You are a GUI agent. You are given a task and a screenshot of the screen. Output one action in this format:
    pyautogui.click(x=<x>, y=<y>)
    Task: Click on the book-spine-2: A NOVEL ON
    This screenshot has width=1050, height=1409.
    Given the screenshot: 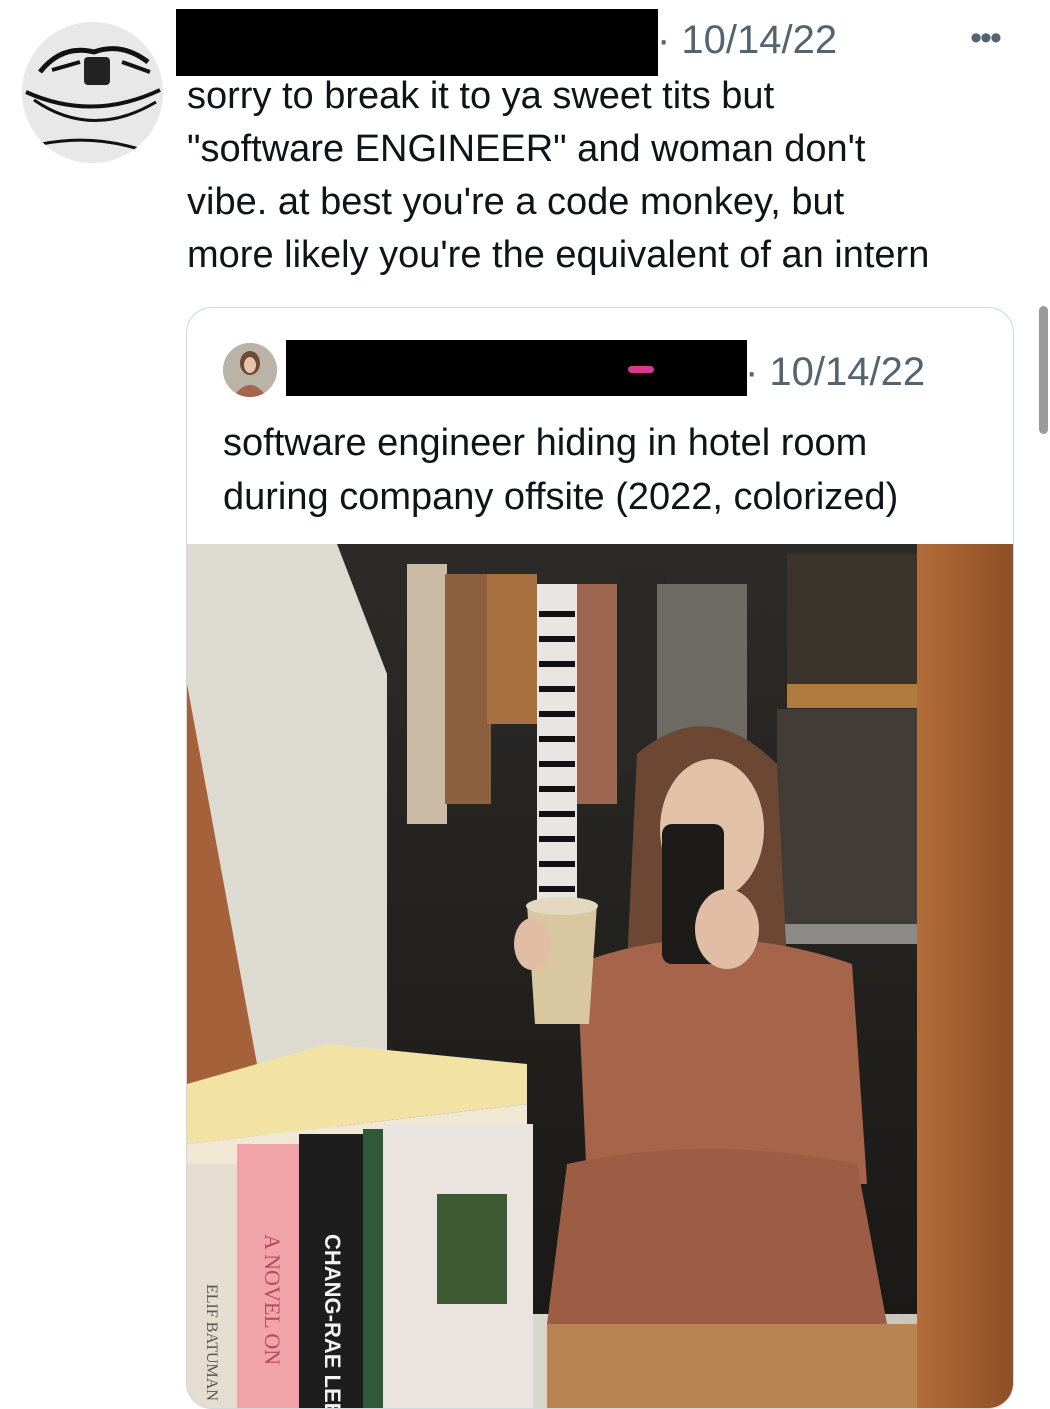 What is the action you would take?
    pyautogui.click(x=272, y=1299)
    